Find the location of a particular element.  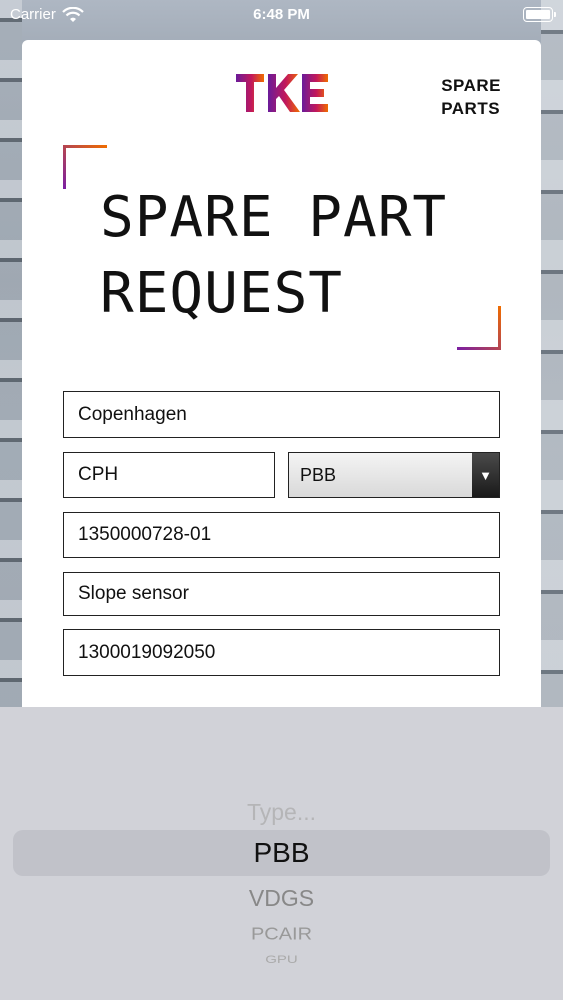

section-tag-line2: PARTS is located at coordinates (471, 108).